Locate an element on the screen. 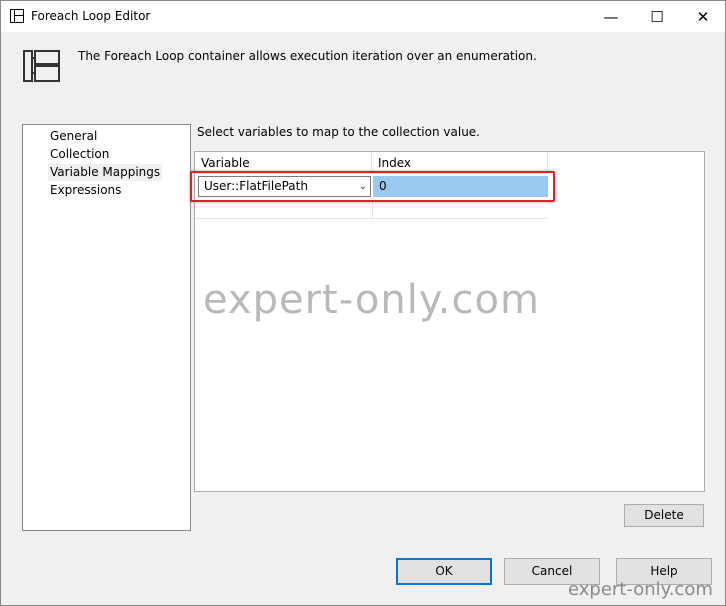 The height and width of the screenshot is (606, 726). foreach-container-icon is located at coordinates (41, 66).